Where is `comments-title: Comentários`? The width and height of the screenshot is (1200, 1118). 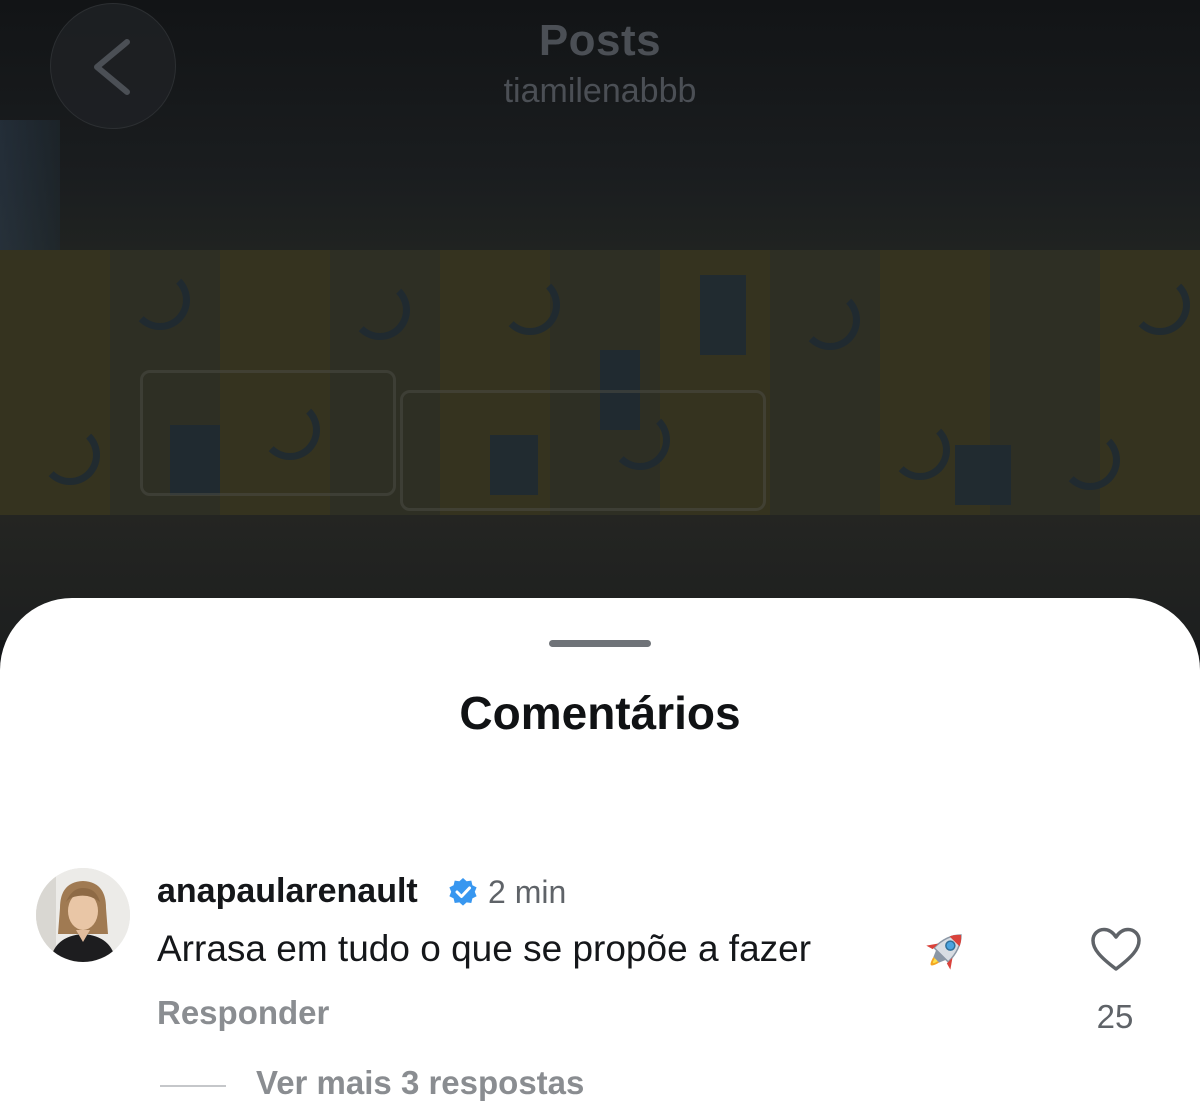
comments-title: Comentários is located at coordinates (600, 713).